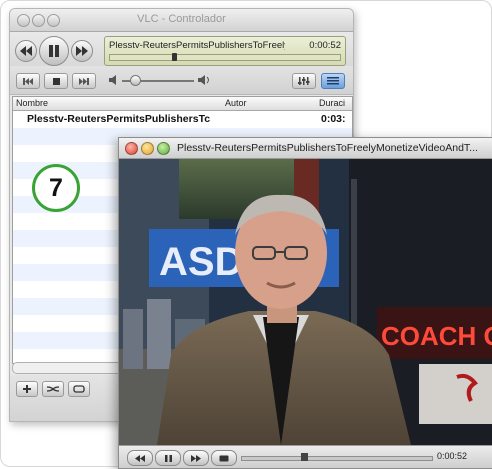 The width and height of the screenshot is (492, 469). What do you see at coordinates (135, 80) in the screenshot?
I see `volume-knob` at bounding box center [135, 80].